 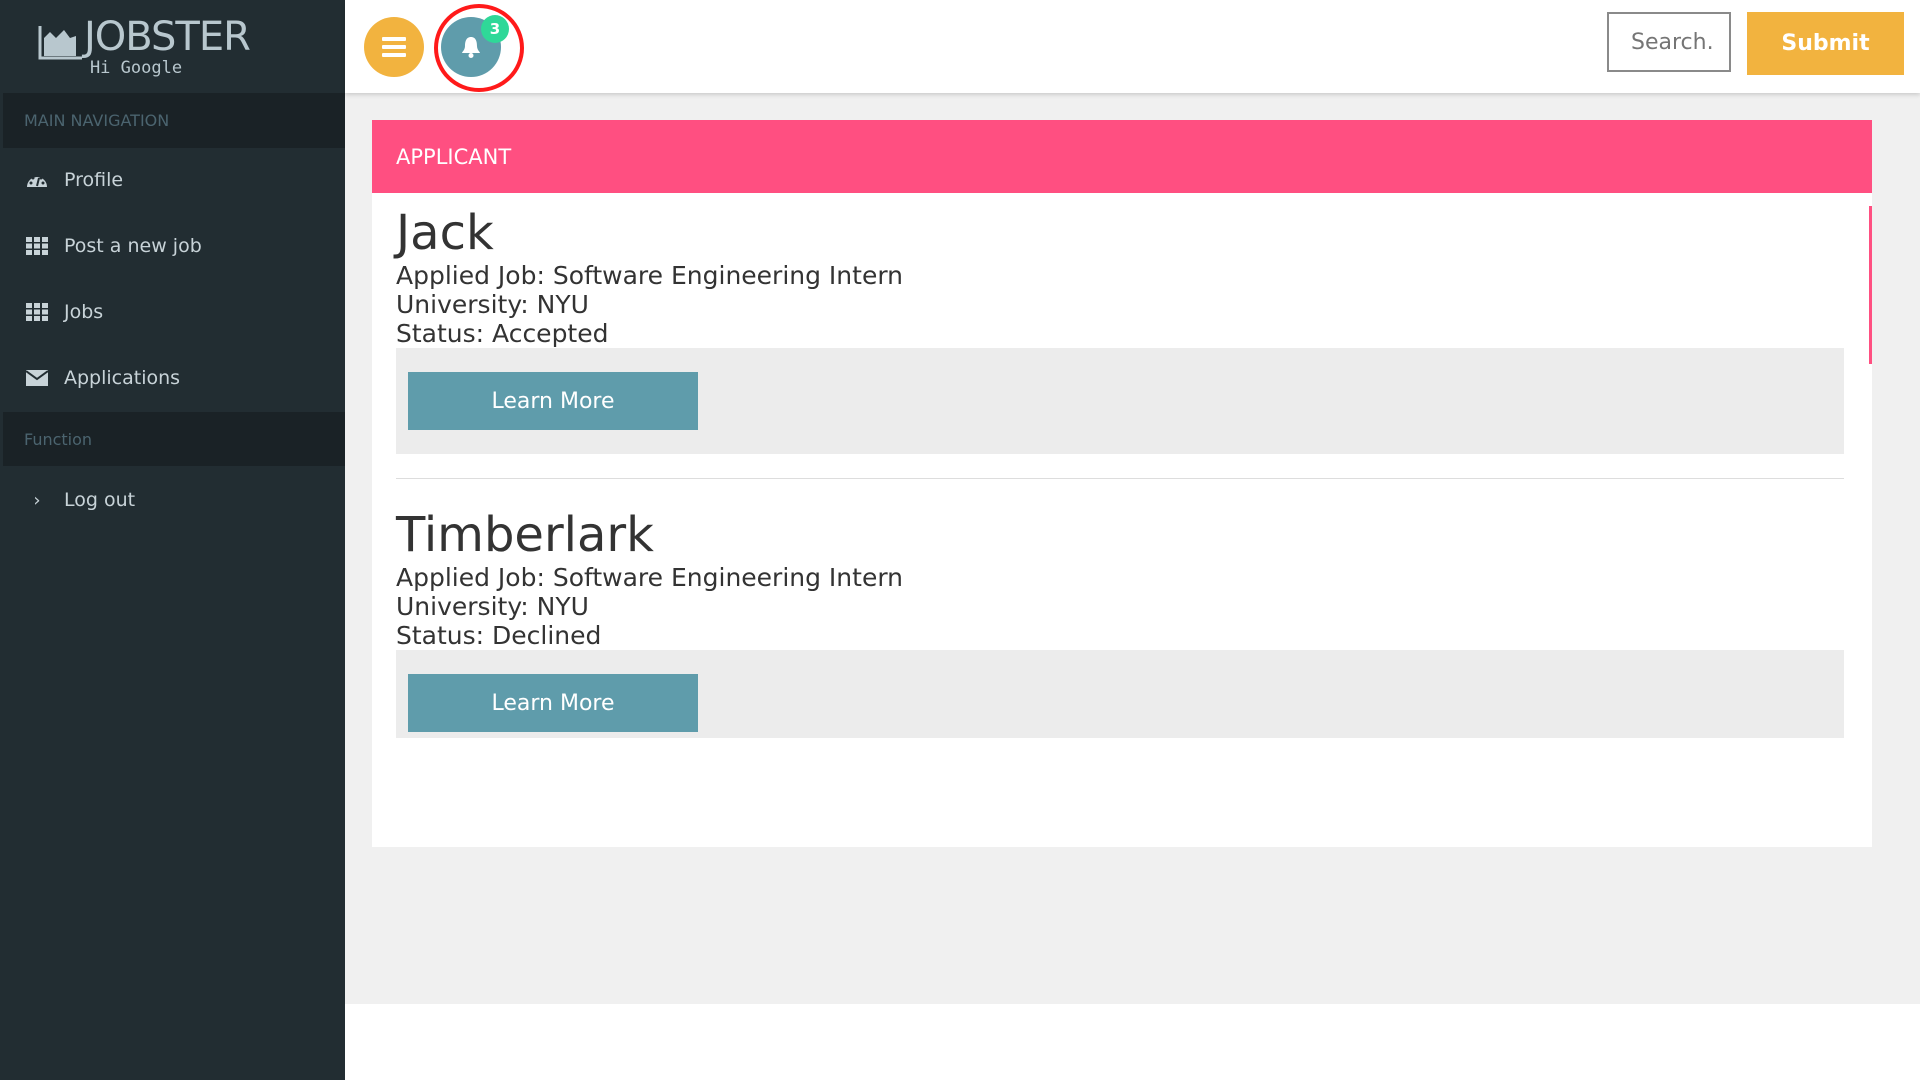 What do you see at coordinates (60, 43) in the screenshot?
I see `chart-logo-icon` at bounding box center [60, 43].